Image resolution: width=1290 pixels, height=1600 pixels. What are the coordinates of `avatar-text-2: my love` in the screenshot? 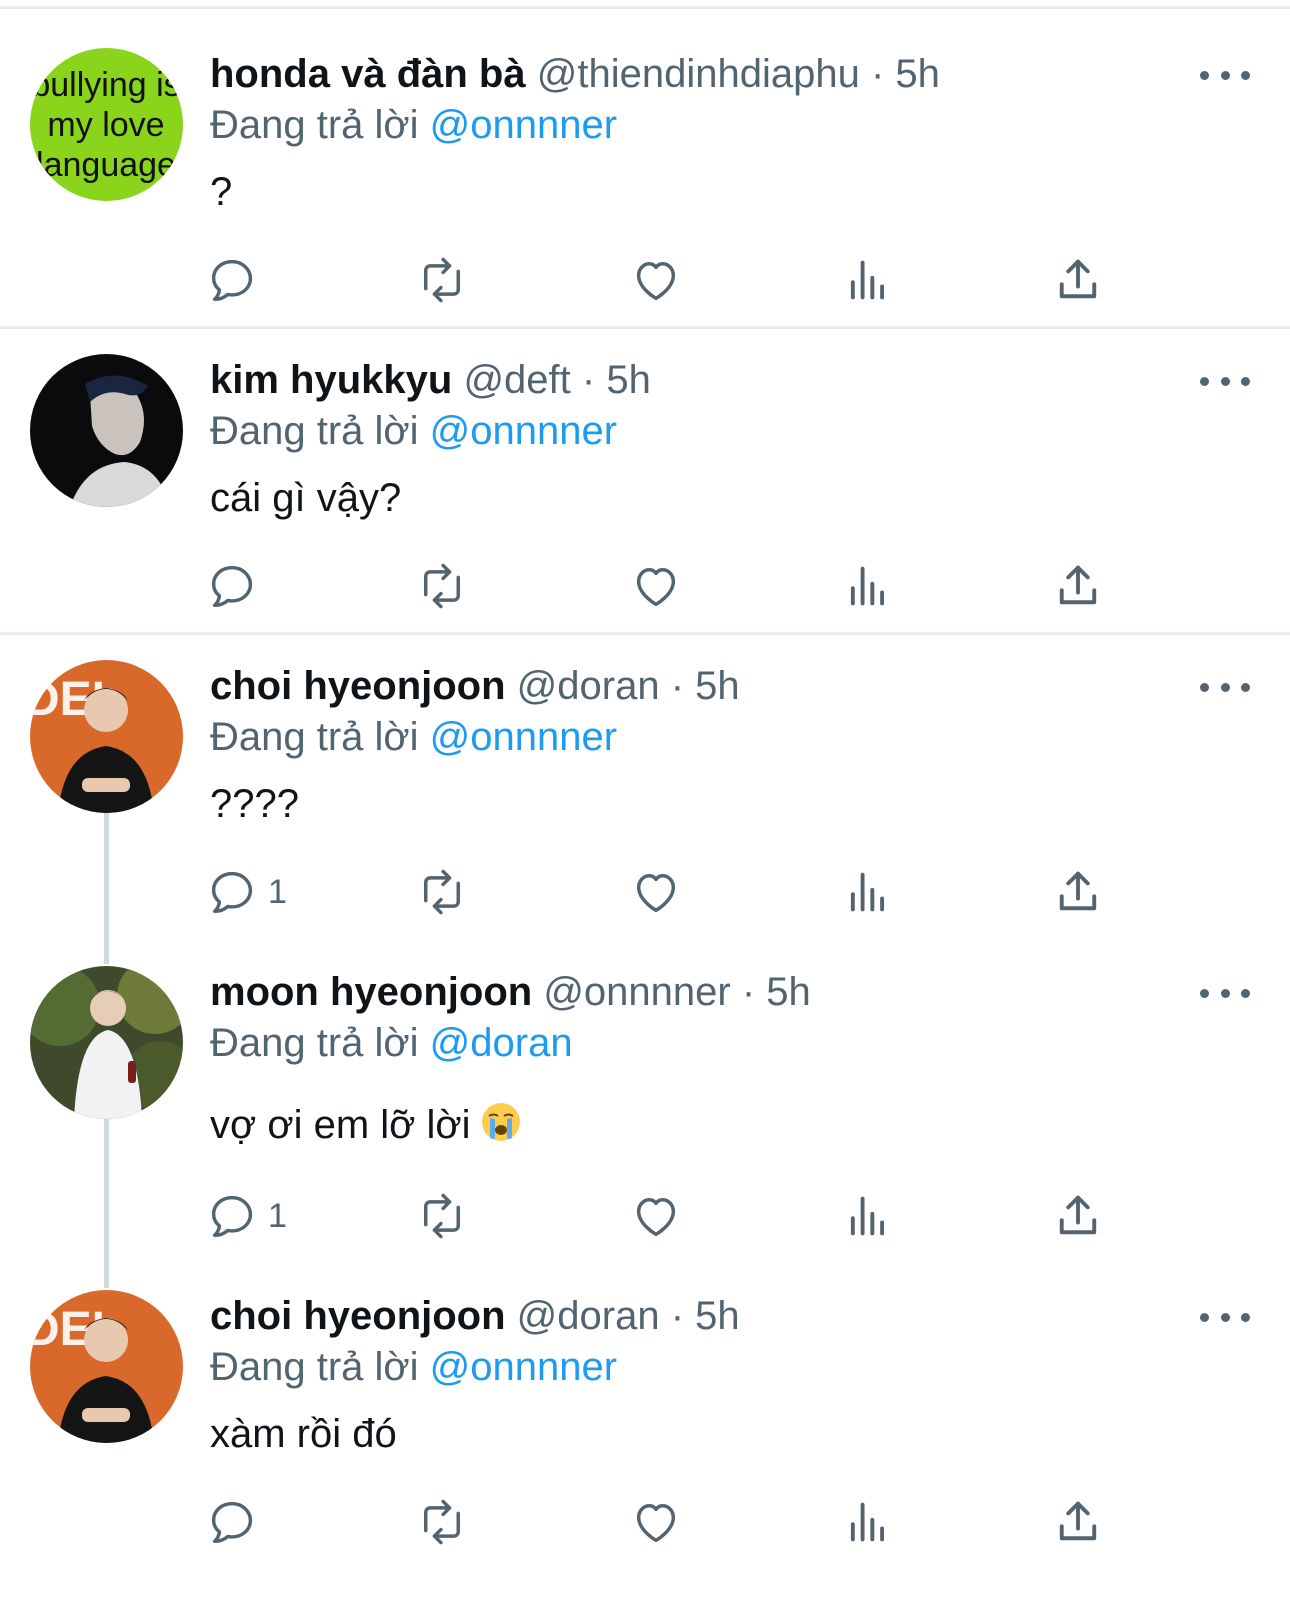 It's located at (105, 125).